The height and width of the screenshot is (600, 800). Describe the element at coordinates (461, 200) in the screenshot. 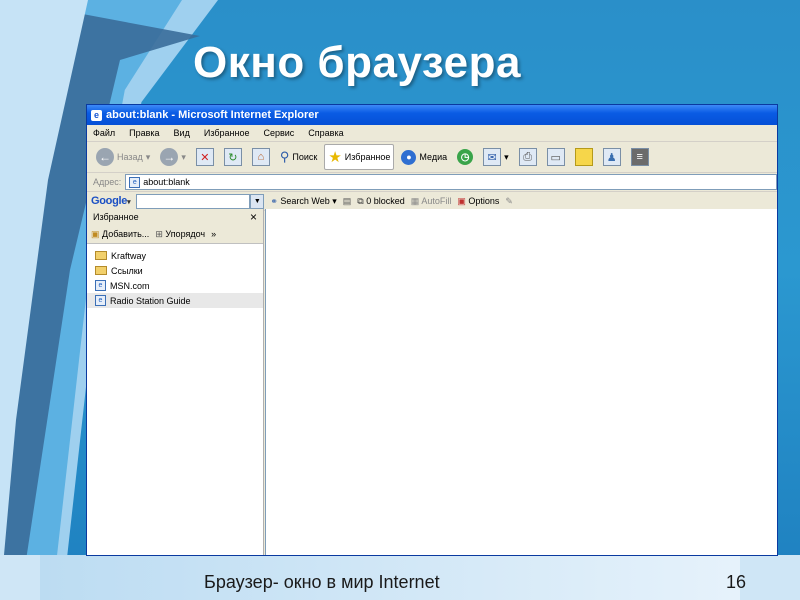

I see `options-icon: ▣` at that location.